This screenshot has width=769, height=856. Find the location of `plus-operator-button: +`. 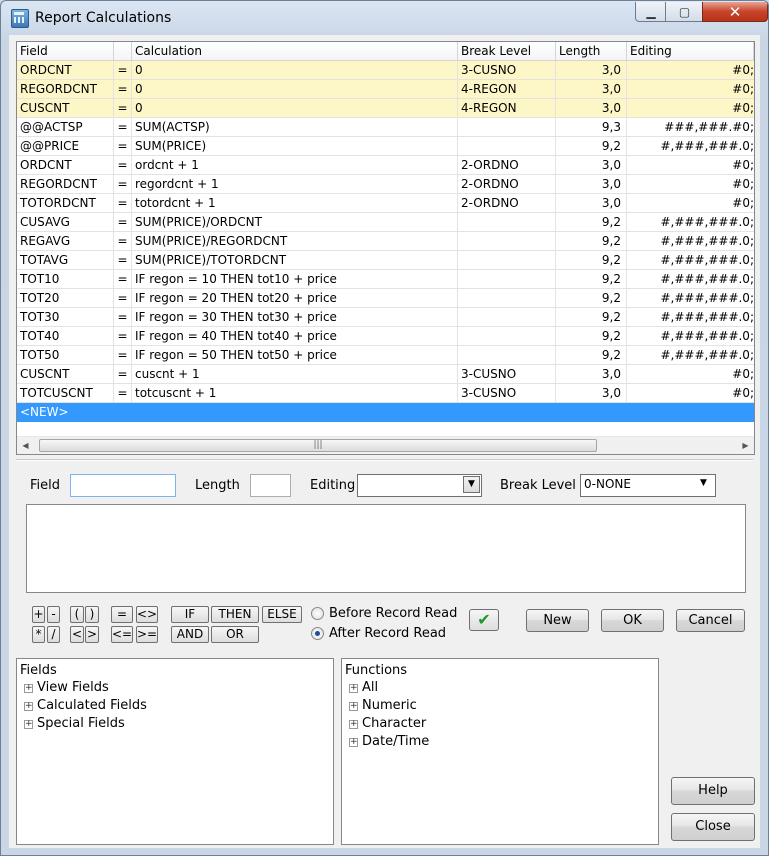

plus-operator-button: + is located at coordinates (38, 614).